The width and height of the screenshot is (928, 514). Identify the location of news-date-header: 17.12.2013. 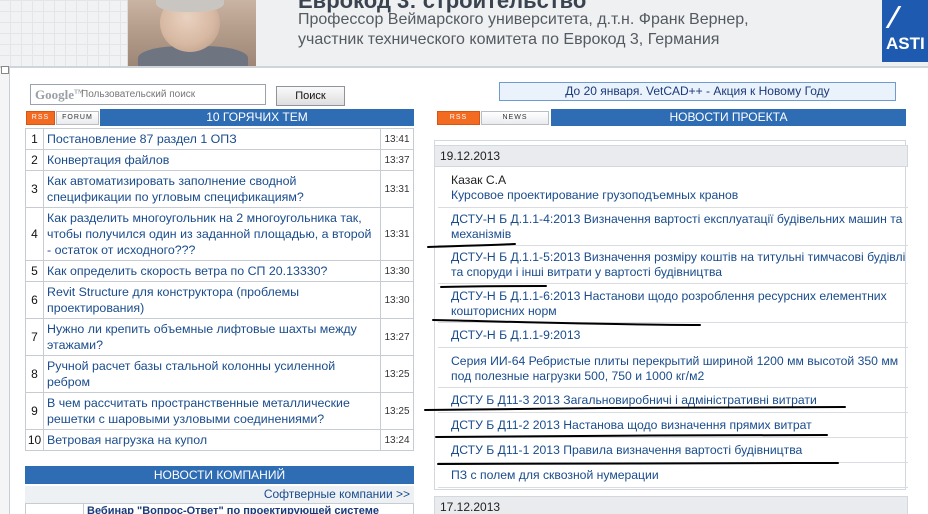
(671, 505).